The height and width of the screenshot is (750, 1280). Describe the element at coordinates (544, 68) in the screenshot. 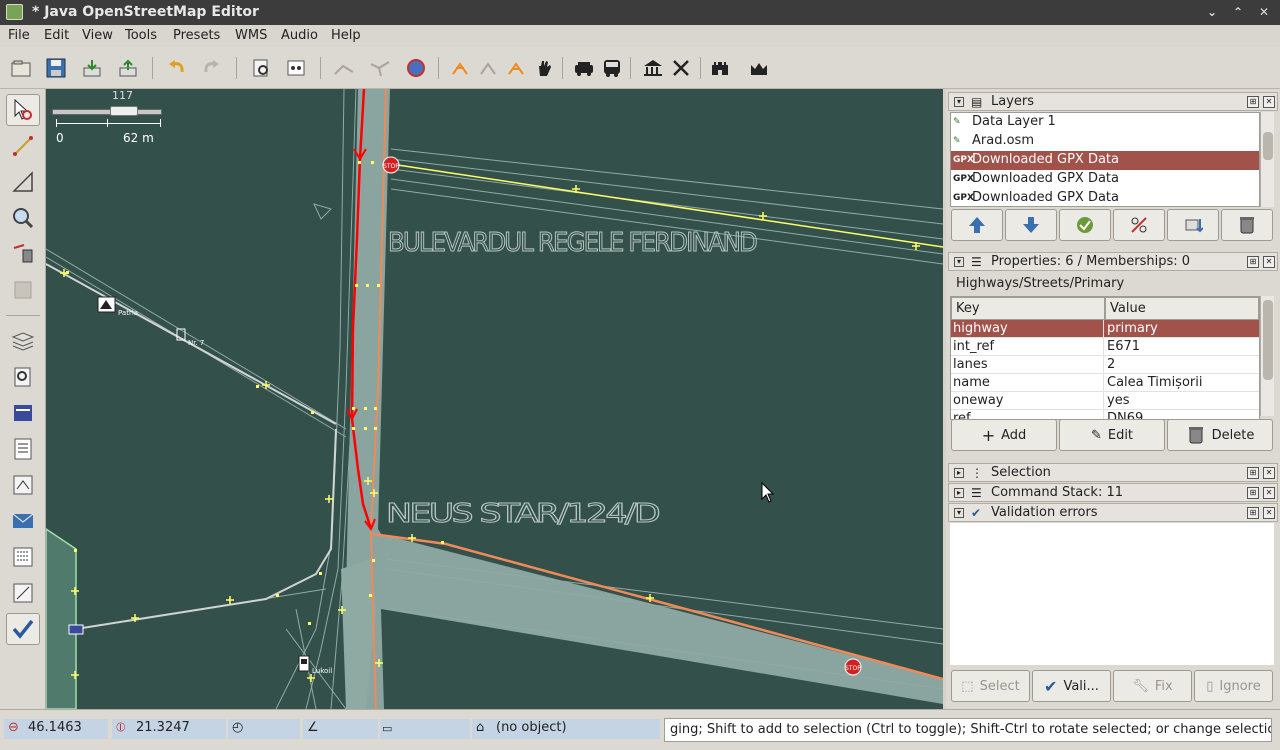

I see `hand-icon` at that location.